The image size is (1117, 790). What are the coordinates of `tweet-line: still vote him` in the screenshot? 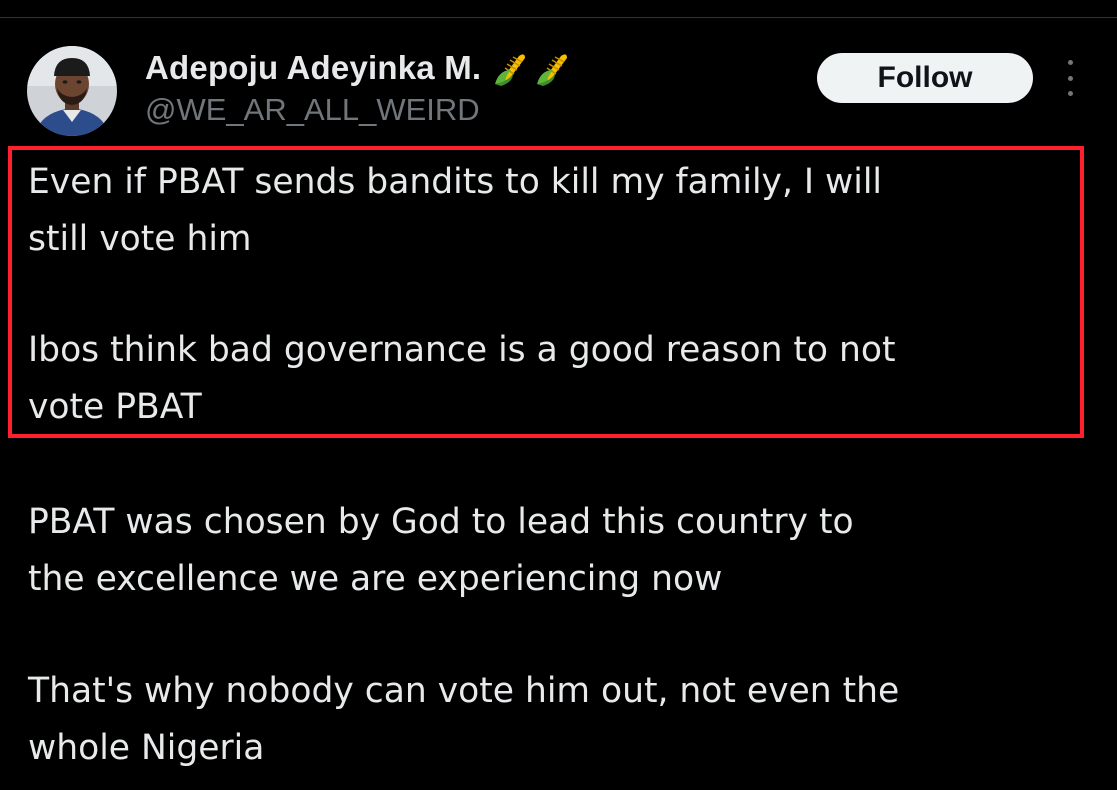 It's located at (140, 239).